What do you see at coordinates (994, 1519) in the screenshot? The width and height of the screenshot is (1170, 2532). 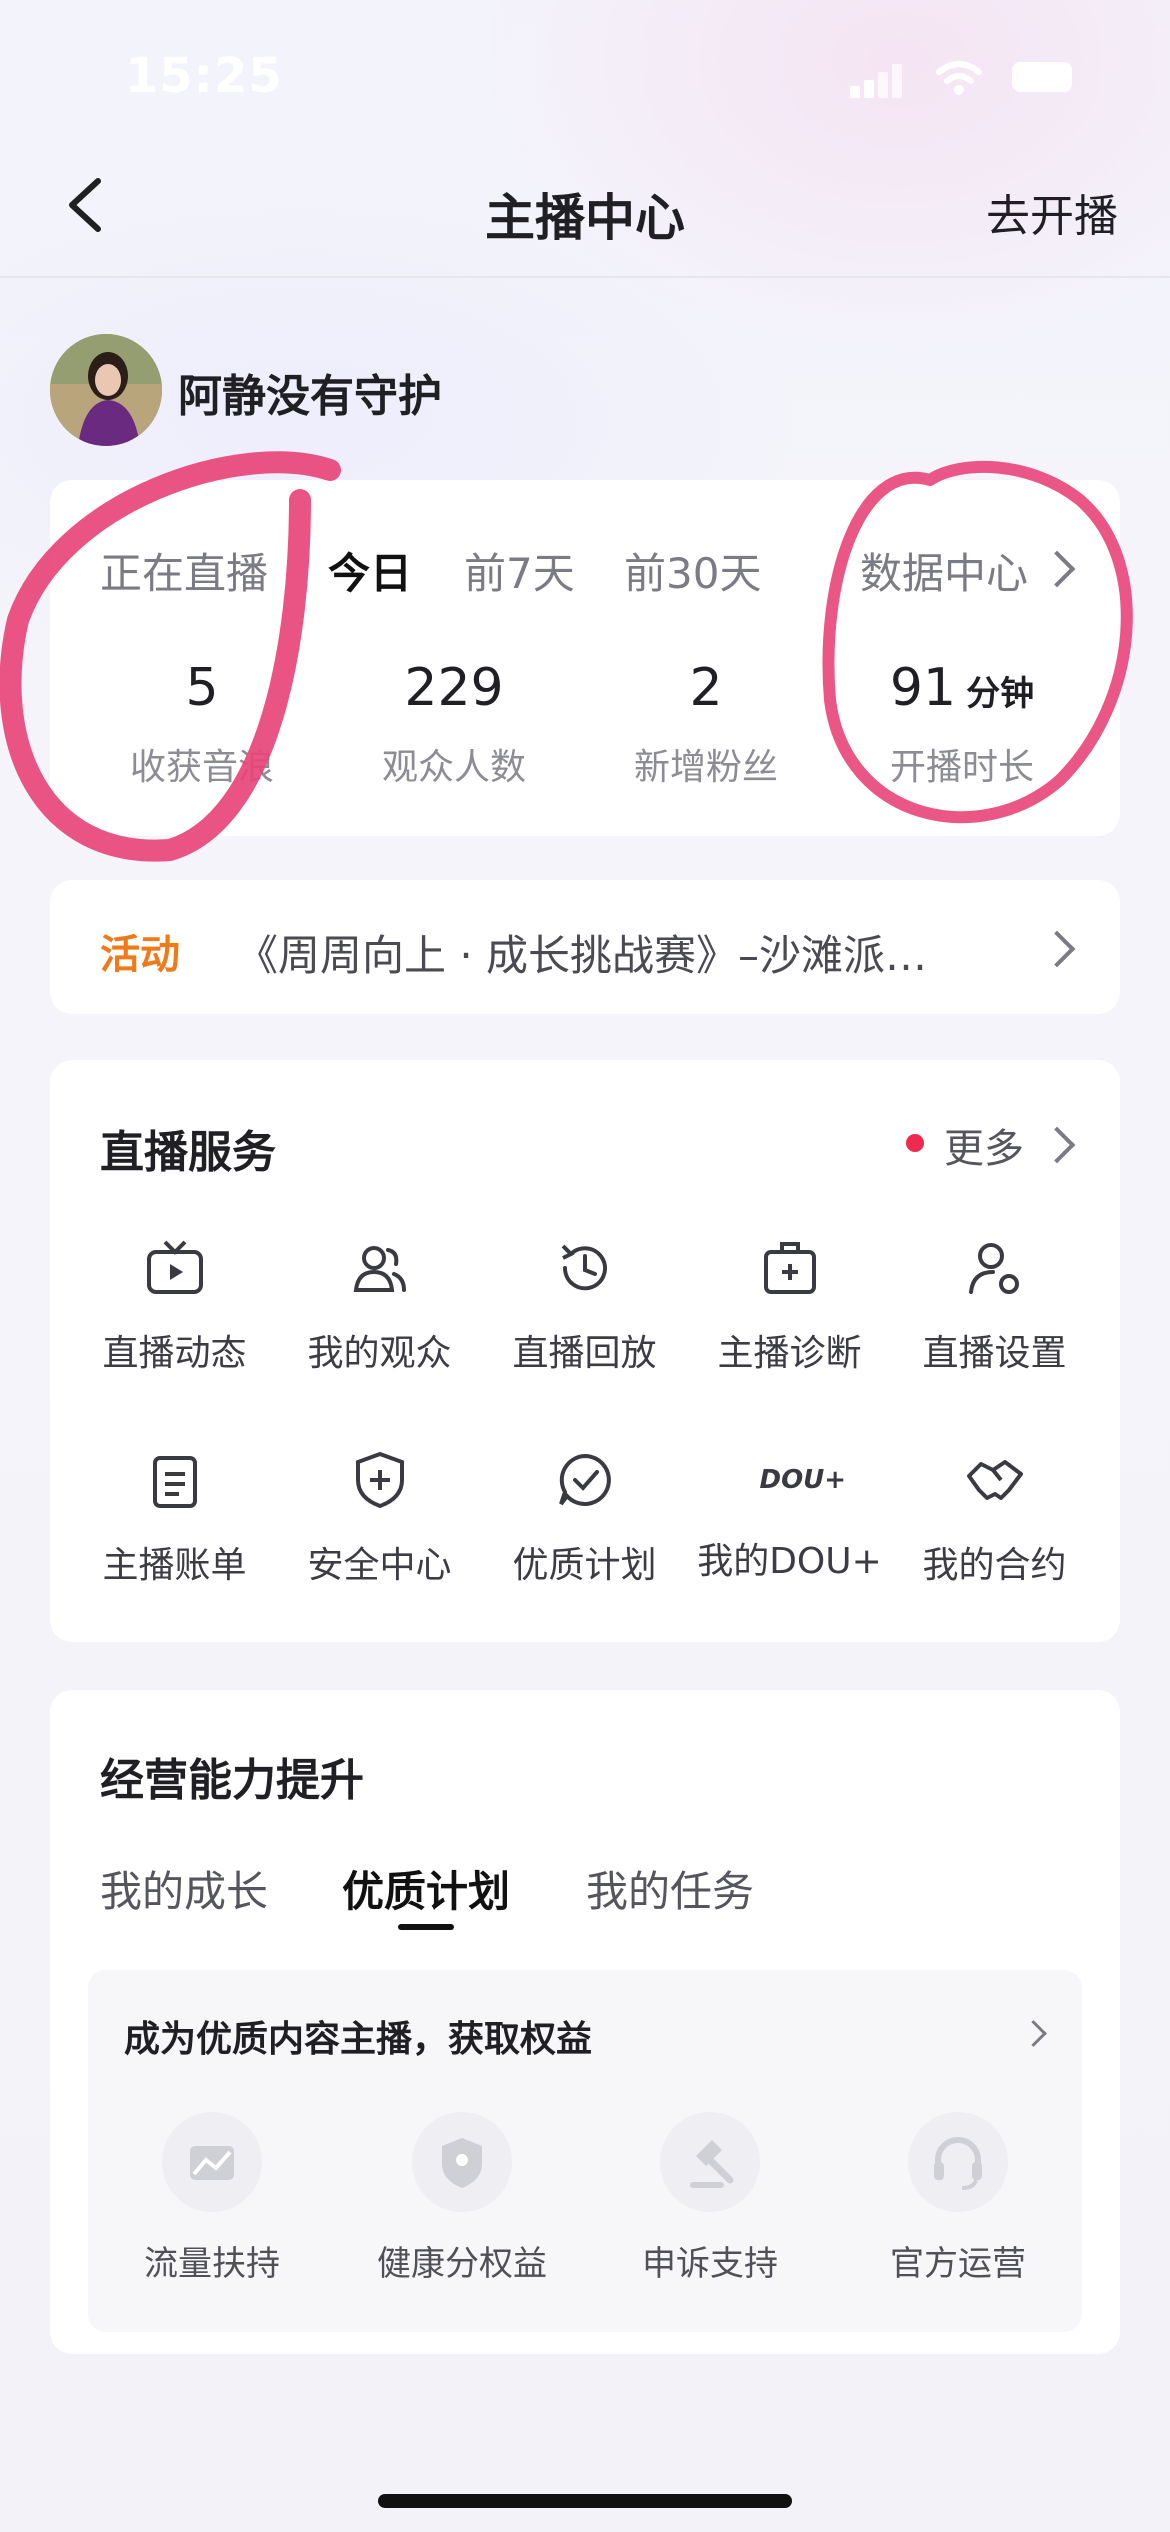 I see `service-my-contract: 我的合约` at bounding box center [994, 1519].